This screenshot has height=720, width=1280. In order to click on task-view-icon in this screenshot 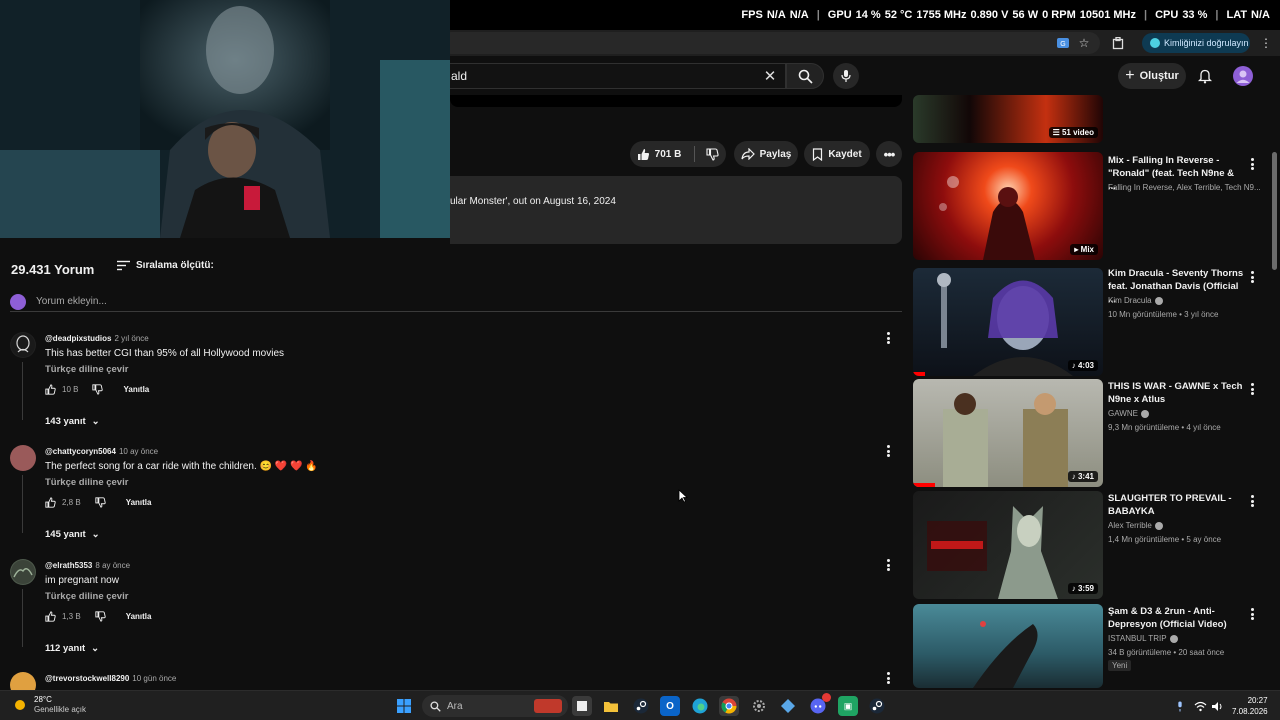, I will do `click(582, 706)`.